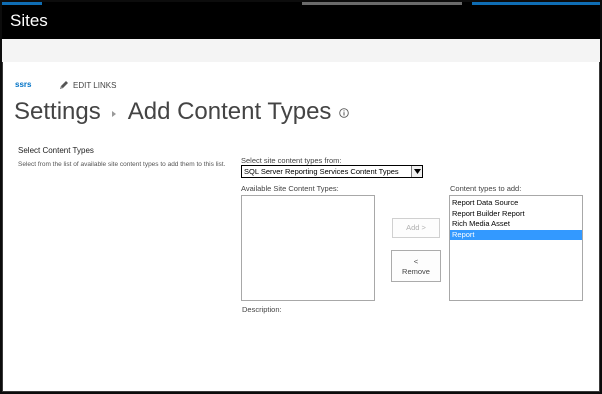 This screenshot has height=394, width=602. Describe the element at coordinates (57, 112) in the screenshot. I see `page-title-settings: Settings` at that location.